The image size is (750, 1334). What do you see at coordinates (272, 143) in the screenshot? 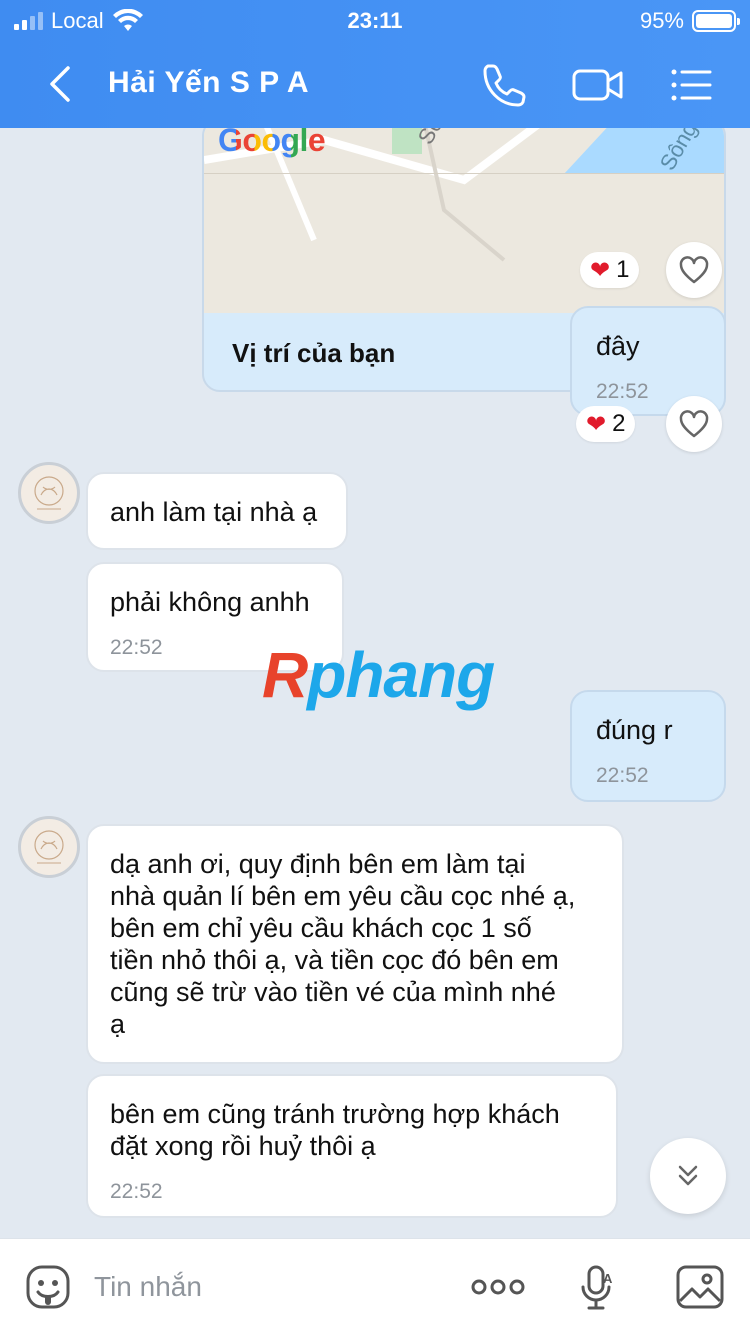
I see `google-logo: Google` at bounding box center [272, 143].